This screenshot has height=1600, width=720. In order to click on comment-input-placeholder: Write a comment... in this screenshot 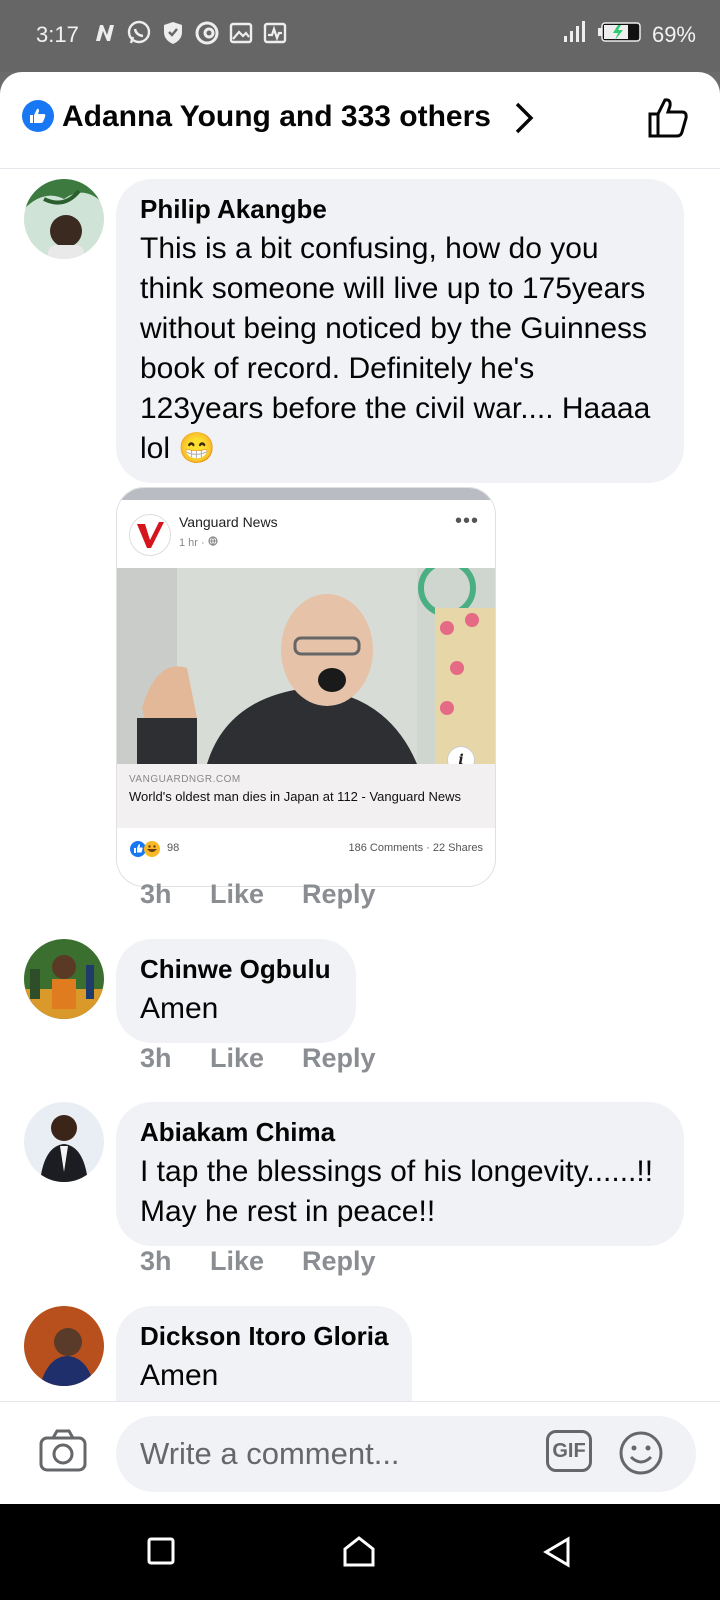, I will do `click(270, 1453)`.